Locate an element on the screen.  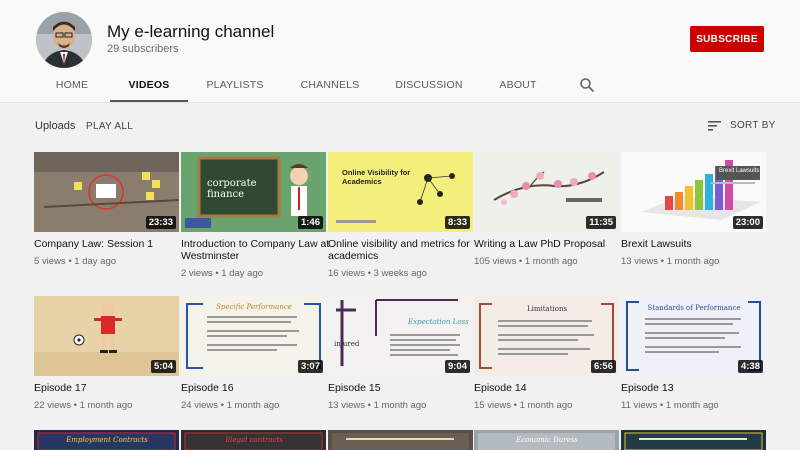
video-meta: 15 views • 1 month ago is located at coordinates (523, 405).